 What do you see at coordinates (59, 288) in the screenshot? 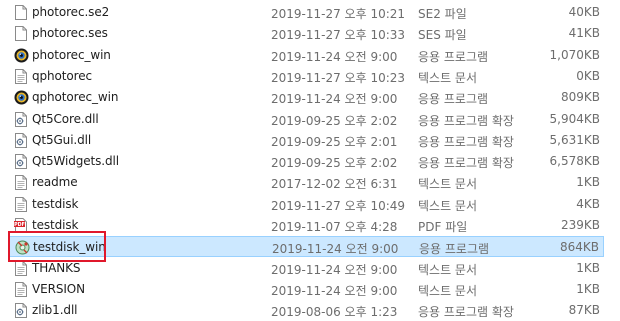
I see `file-name: VERSION` at bounding box center [59, 288].